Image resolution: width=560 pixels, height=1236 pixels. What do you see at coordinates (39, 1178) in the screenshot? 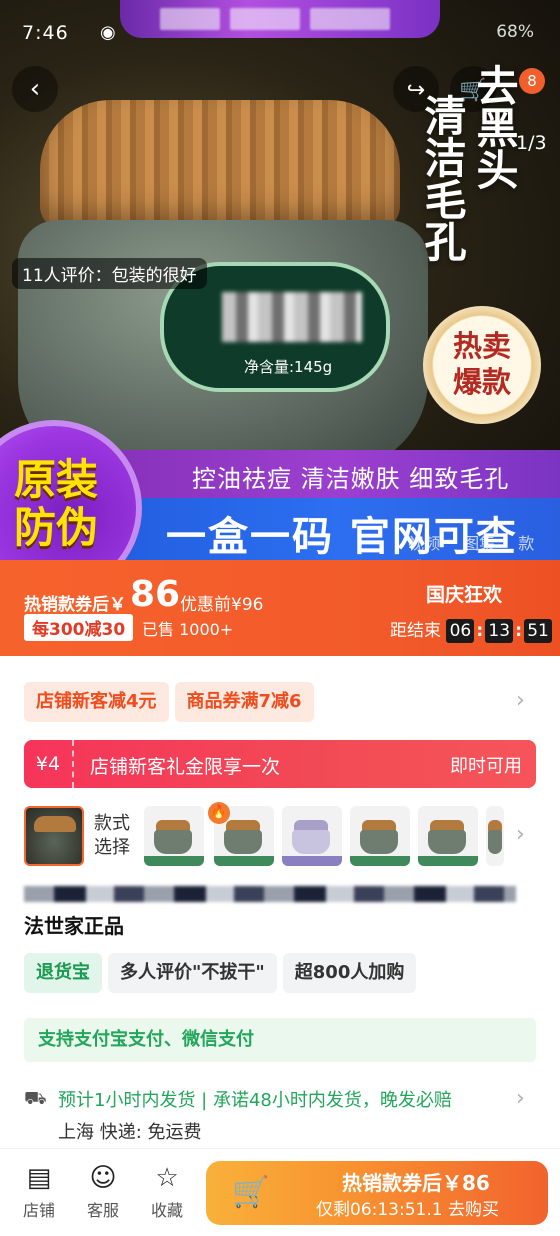
I see `store-icon: ▤` at bounding box center [39, 1178].